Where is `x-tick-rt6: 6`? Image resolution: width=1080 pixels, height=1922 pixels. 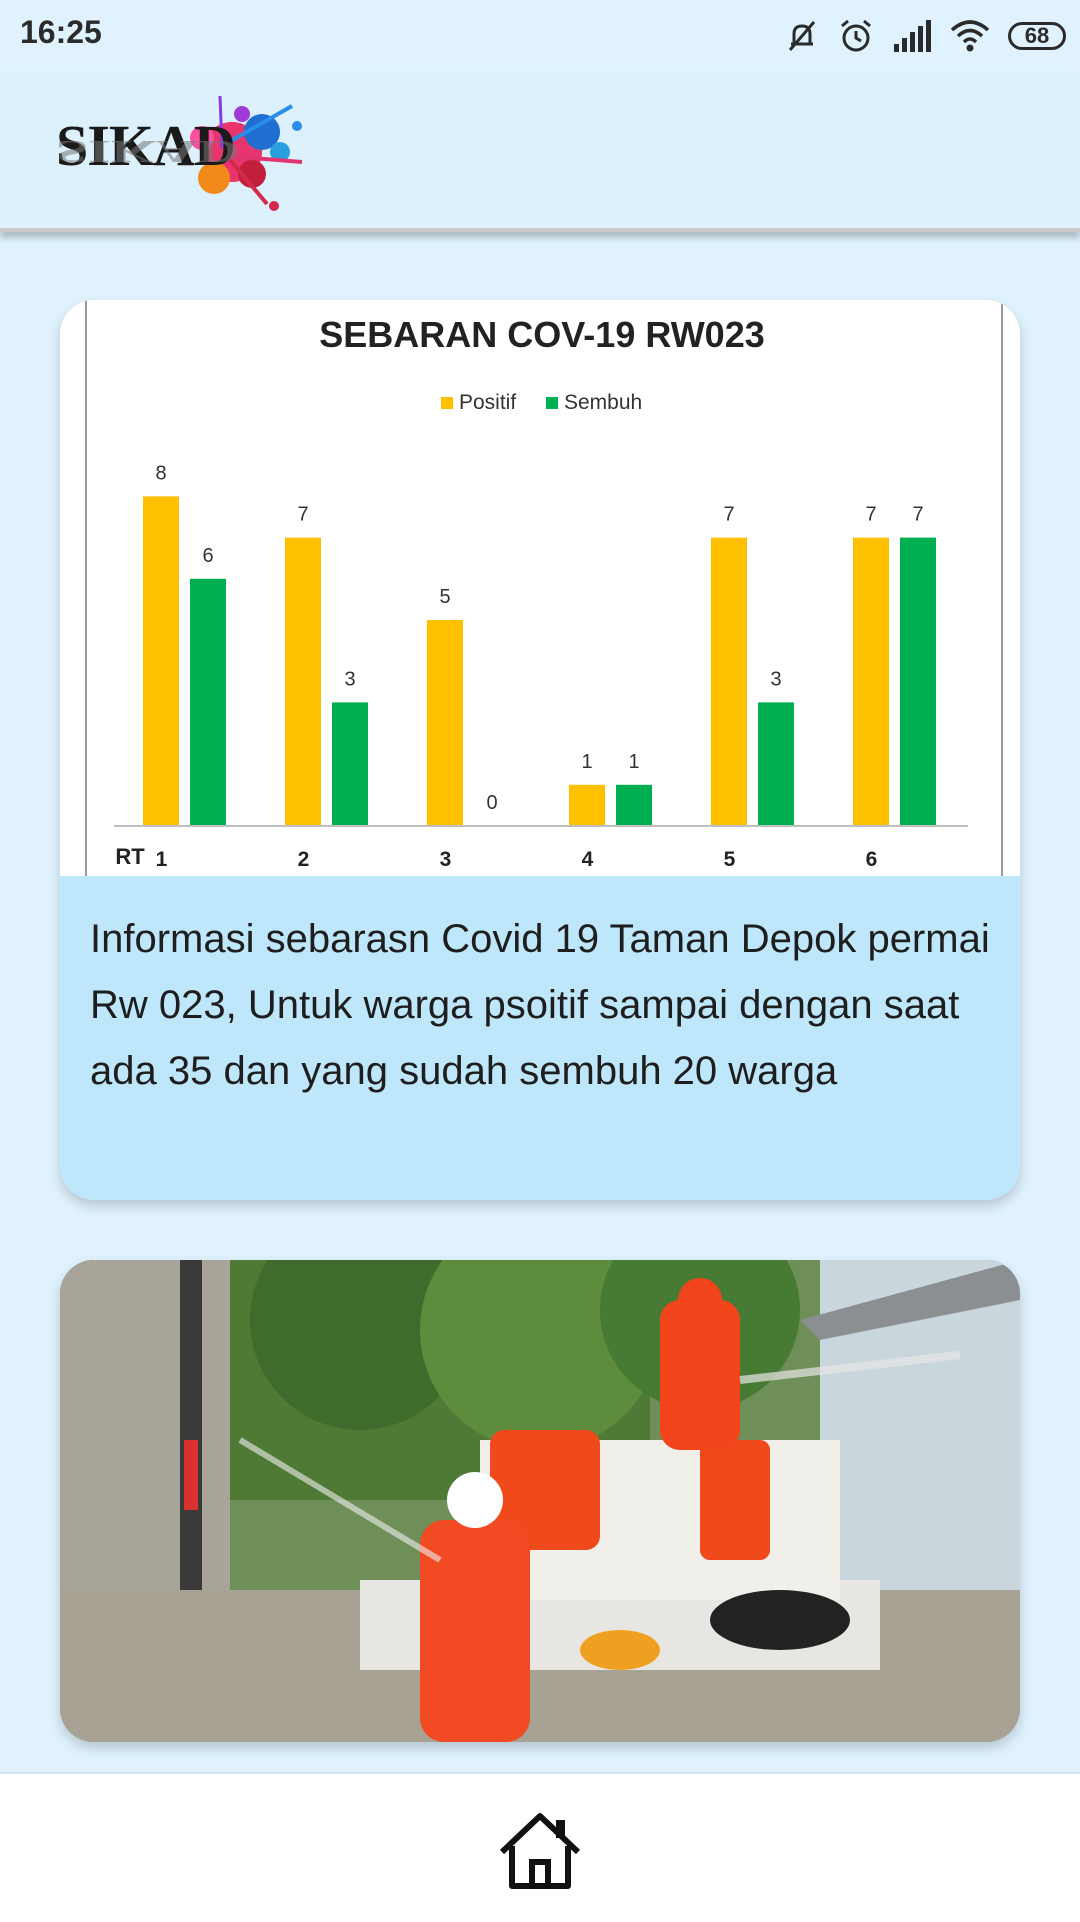
x-tick-rt6: 6 is located at coordinates (872, 859).